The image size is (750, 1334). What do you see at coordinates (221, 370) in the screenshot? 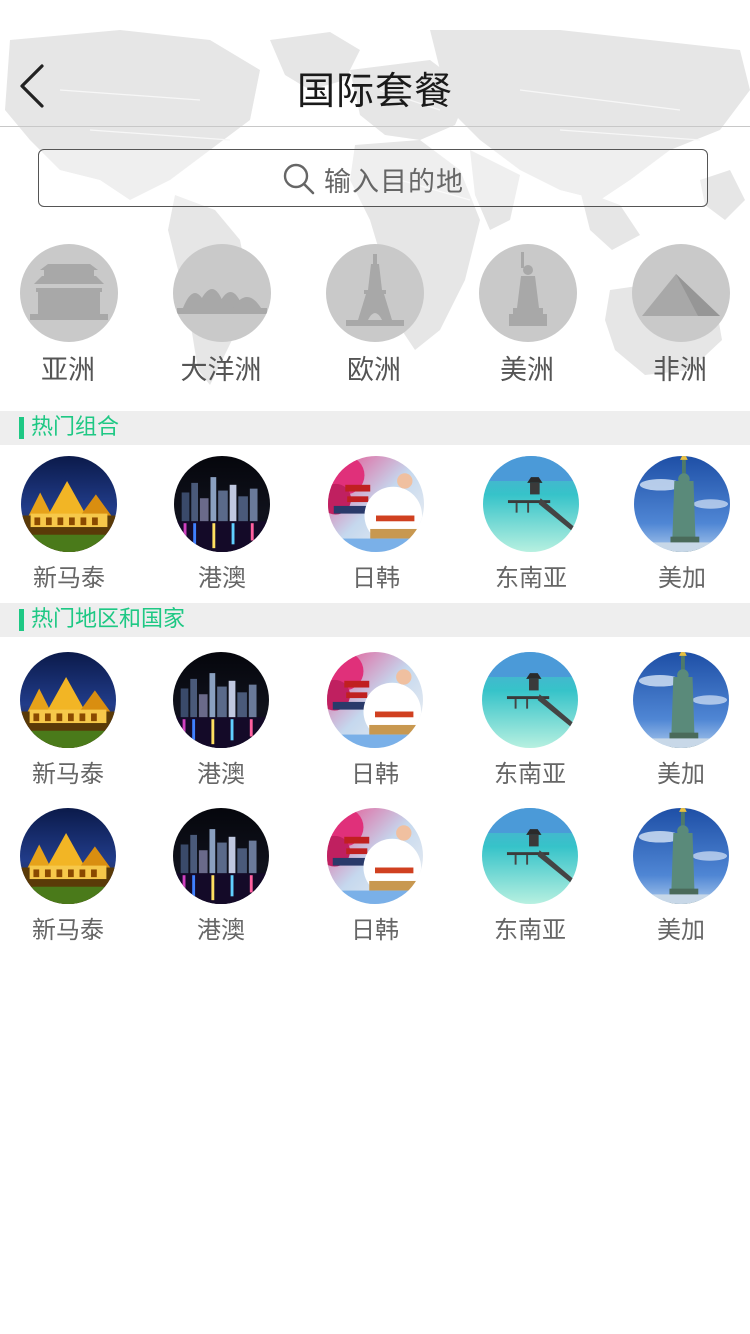
I see `continent-label: 大洋洲` at bounding box center [221, 370].